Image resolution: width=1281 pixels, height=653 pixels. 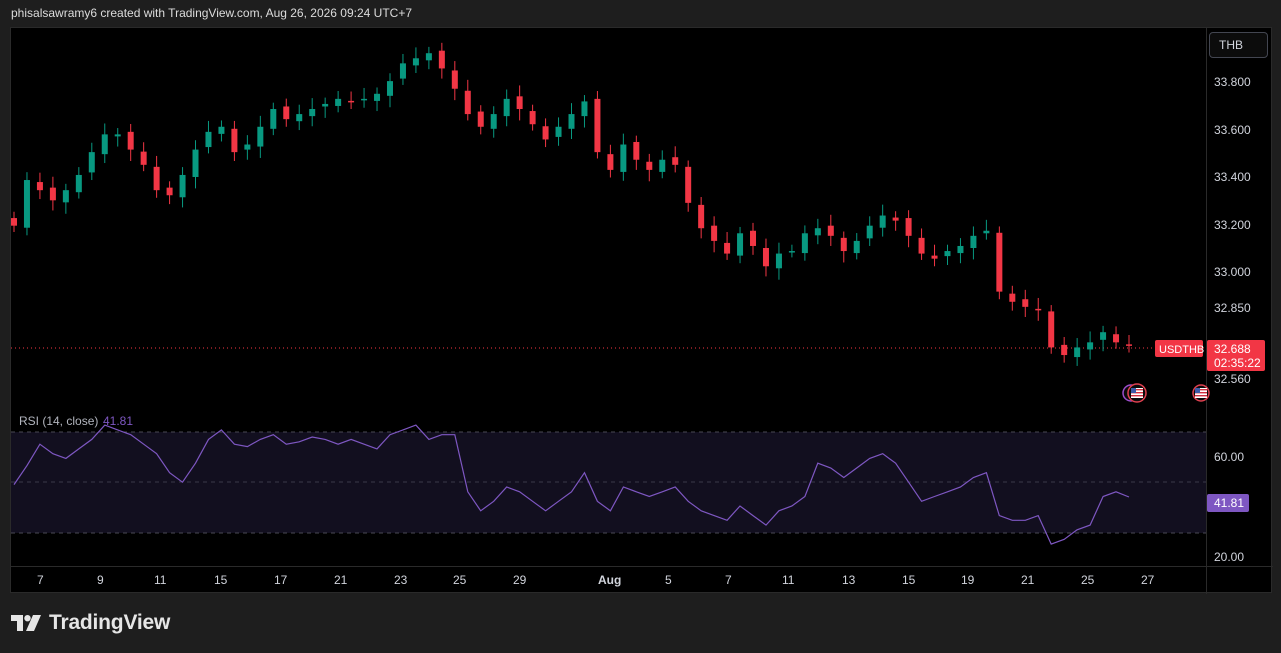 What do you see at coordinates (849, 580) in the screenshot?
I see `time-label: 13` at bounding box center [849, 580].